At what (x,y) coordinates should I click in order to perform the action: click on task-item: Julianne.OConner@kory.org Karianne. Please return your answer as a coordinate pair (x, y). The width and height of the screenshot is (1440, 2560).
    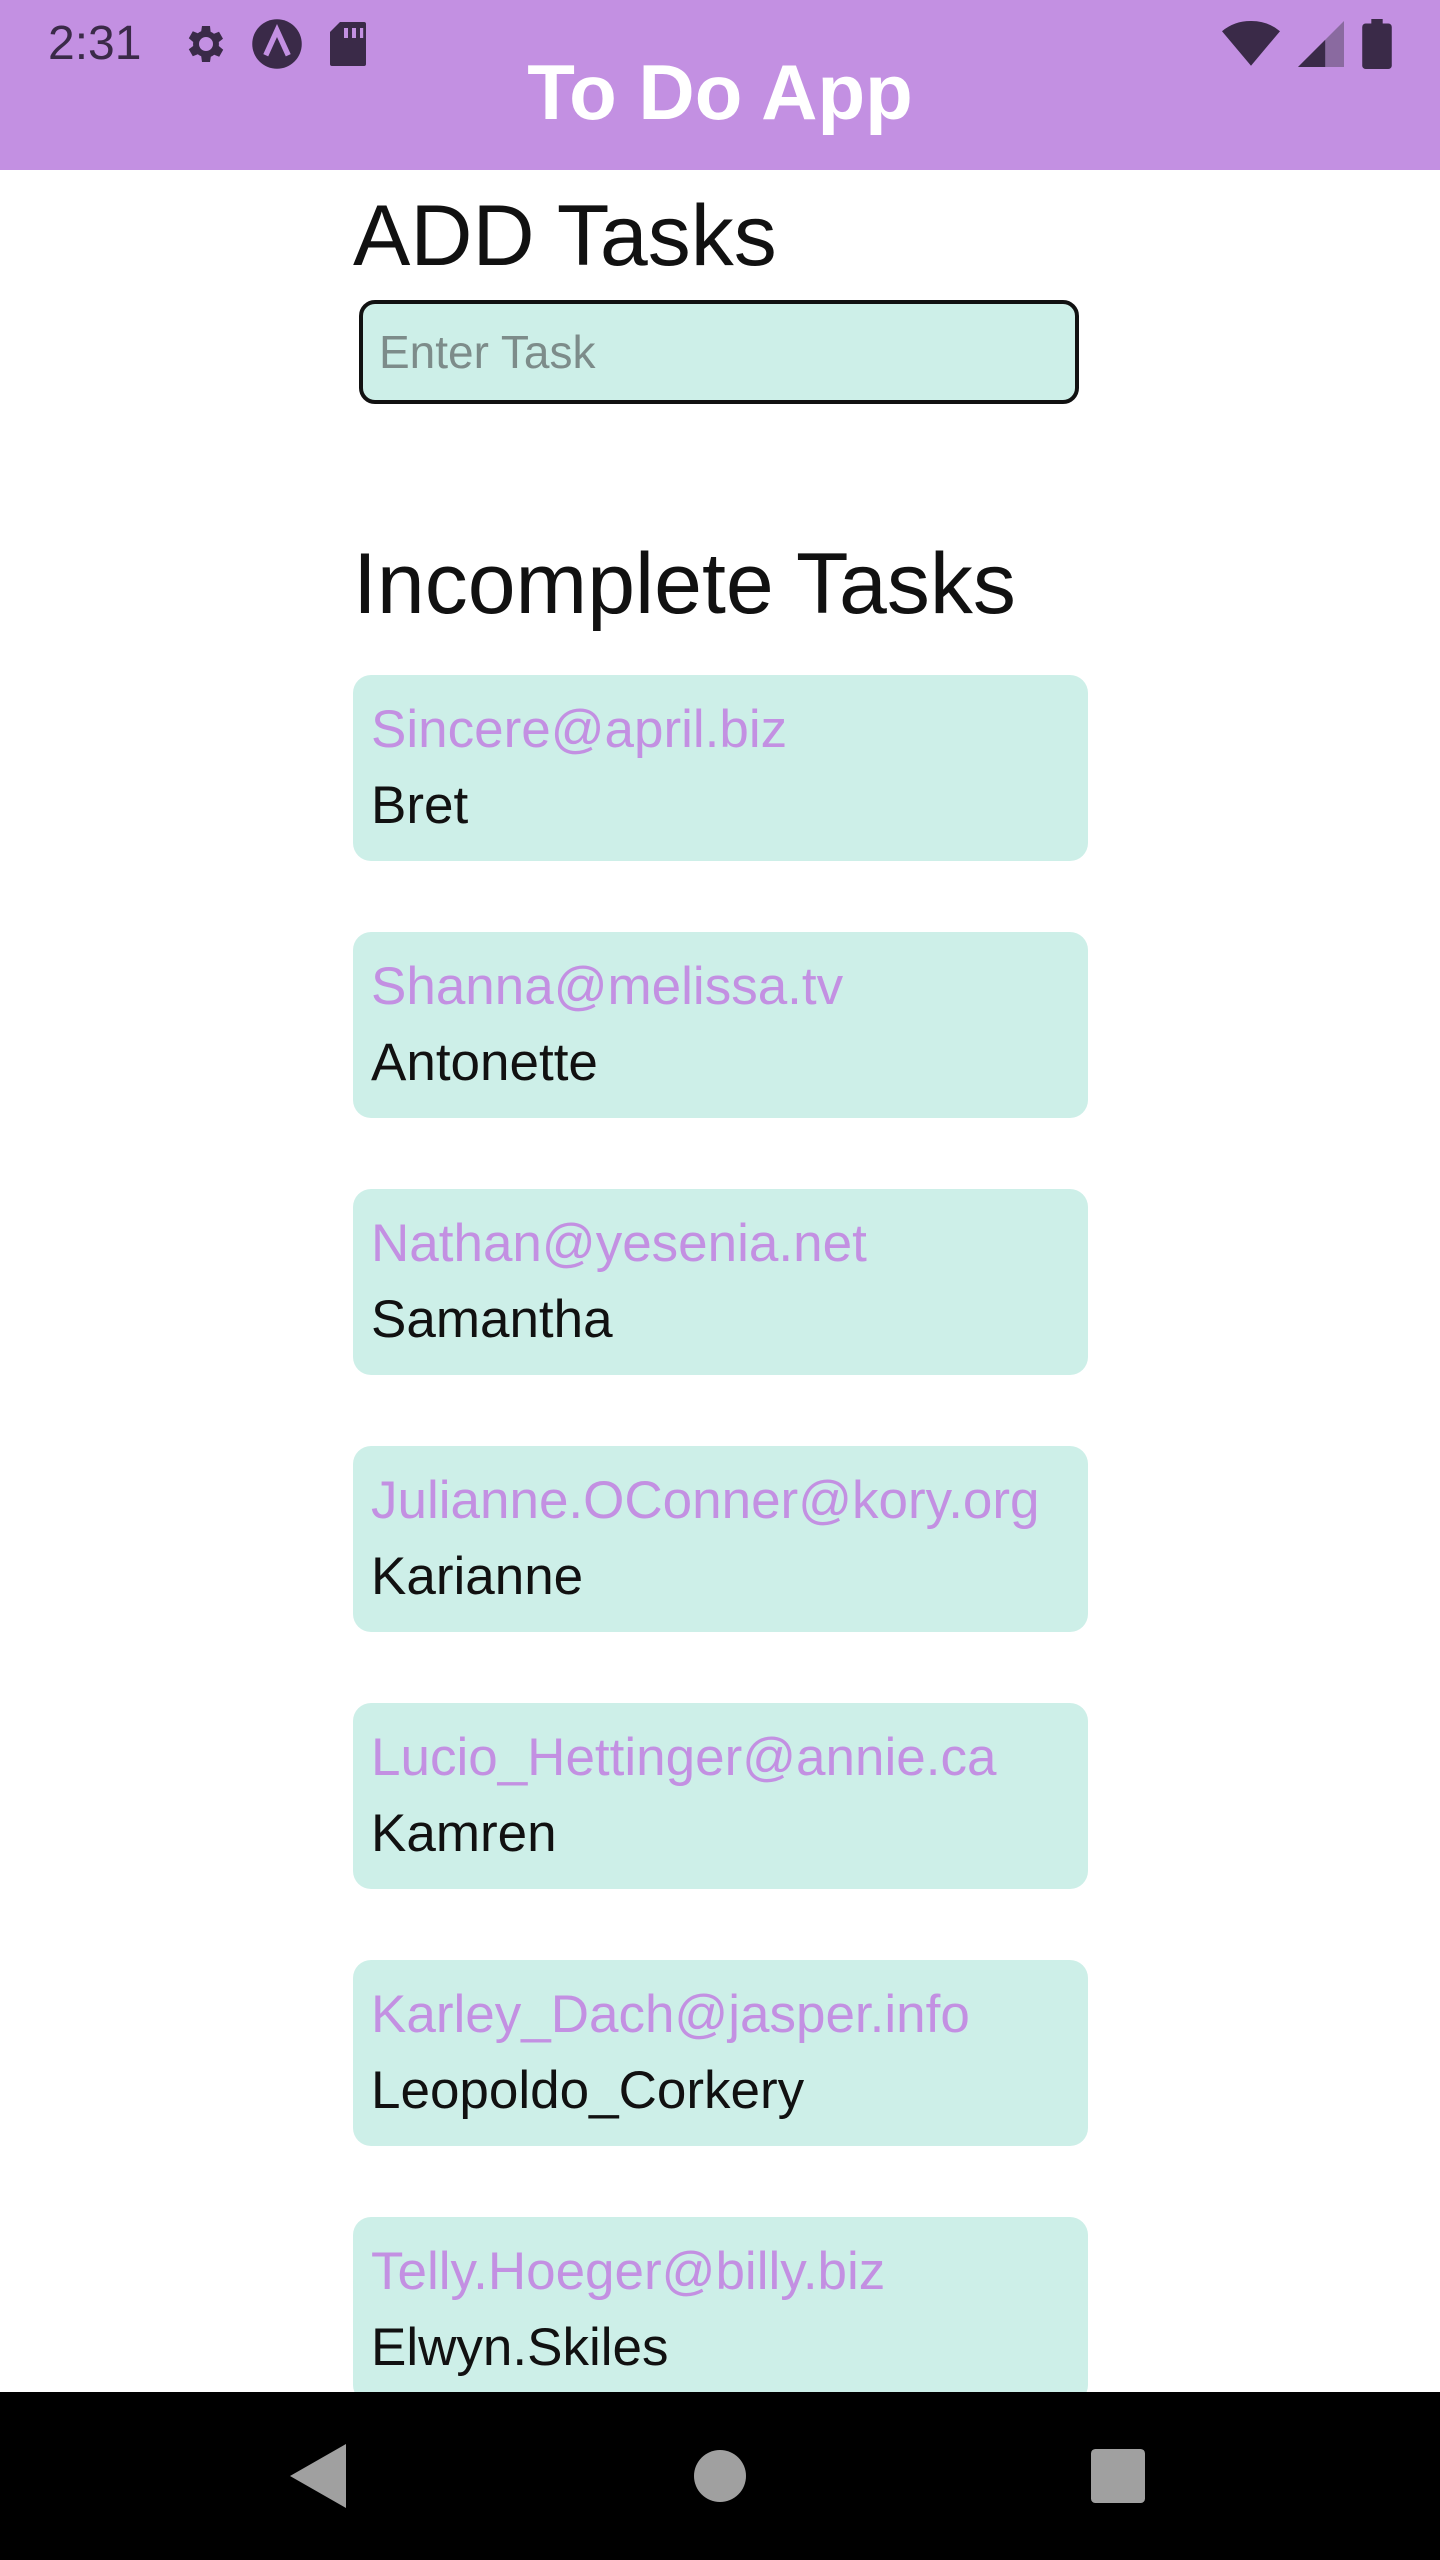
    Looking at the image, I should click on (720, 1539).